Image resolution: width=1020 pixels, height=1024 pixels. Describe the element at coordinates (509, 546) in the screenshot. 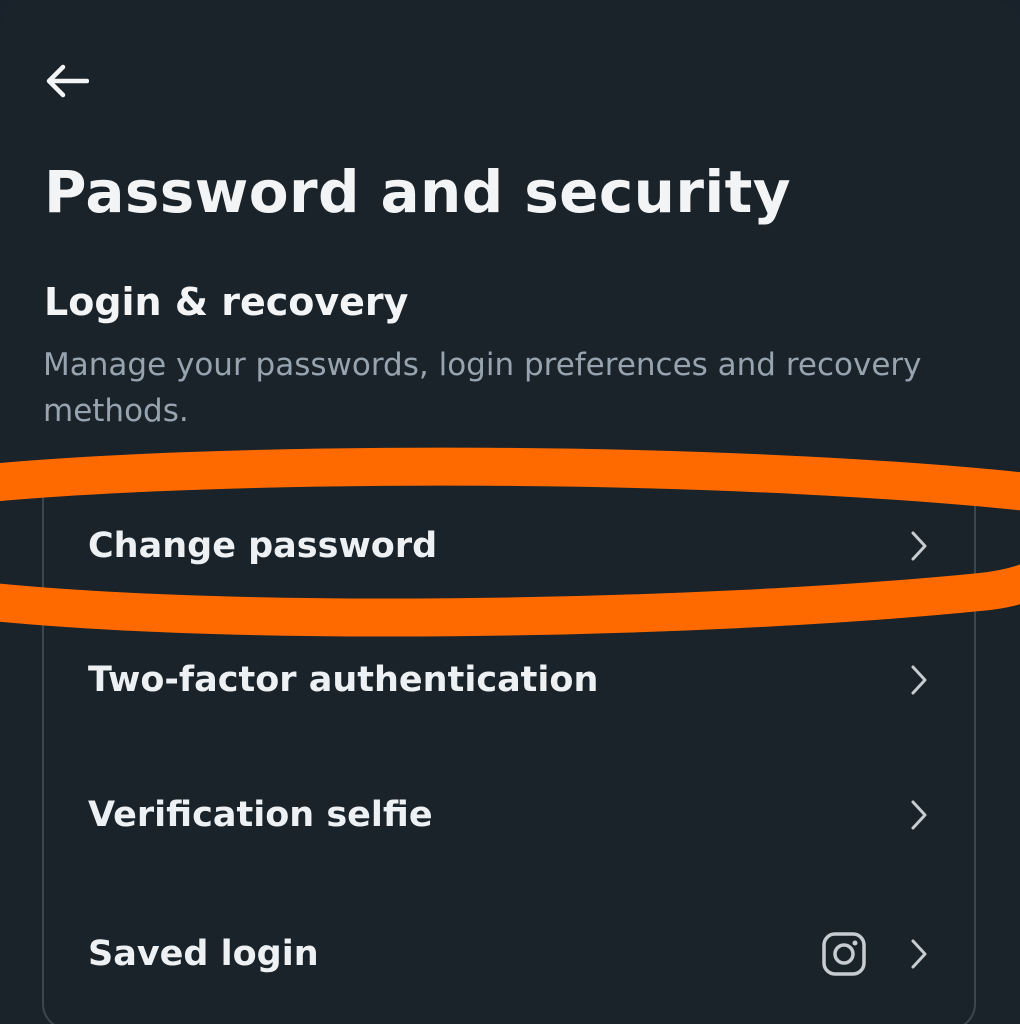

I see `menu-item-change-password: Change password` at that location.